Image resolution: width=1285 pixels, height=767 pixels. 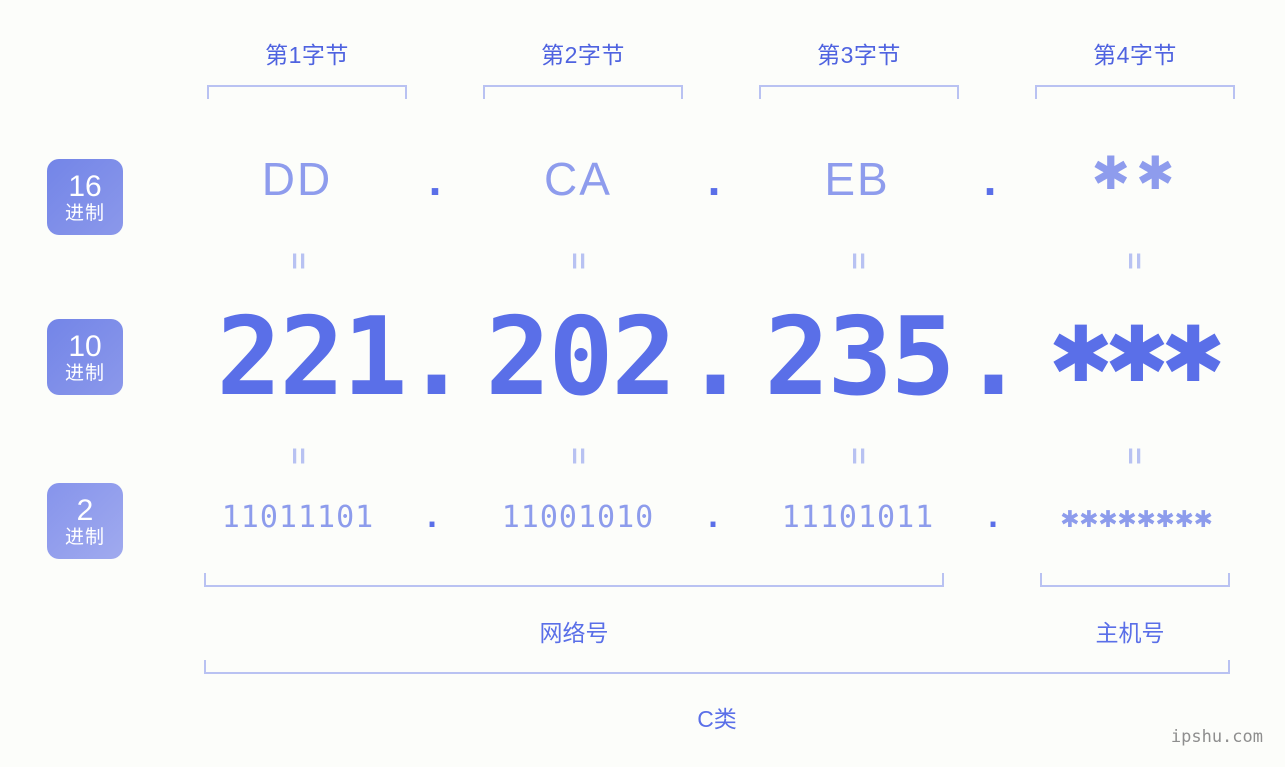 What do you see at coordinates (1137, 346) in the screenshot?
I see `decimal-byte-4: ✱✱✱` at bounding box center [1137, 346].